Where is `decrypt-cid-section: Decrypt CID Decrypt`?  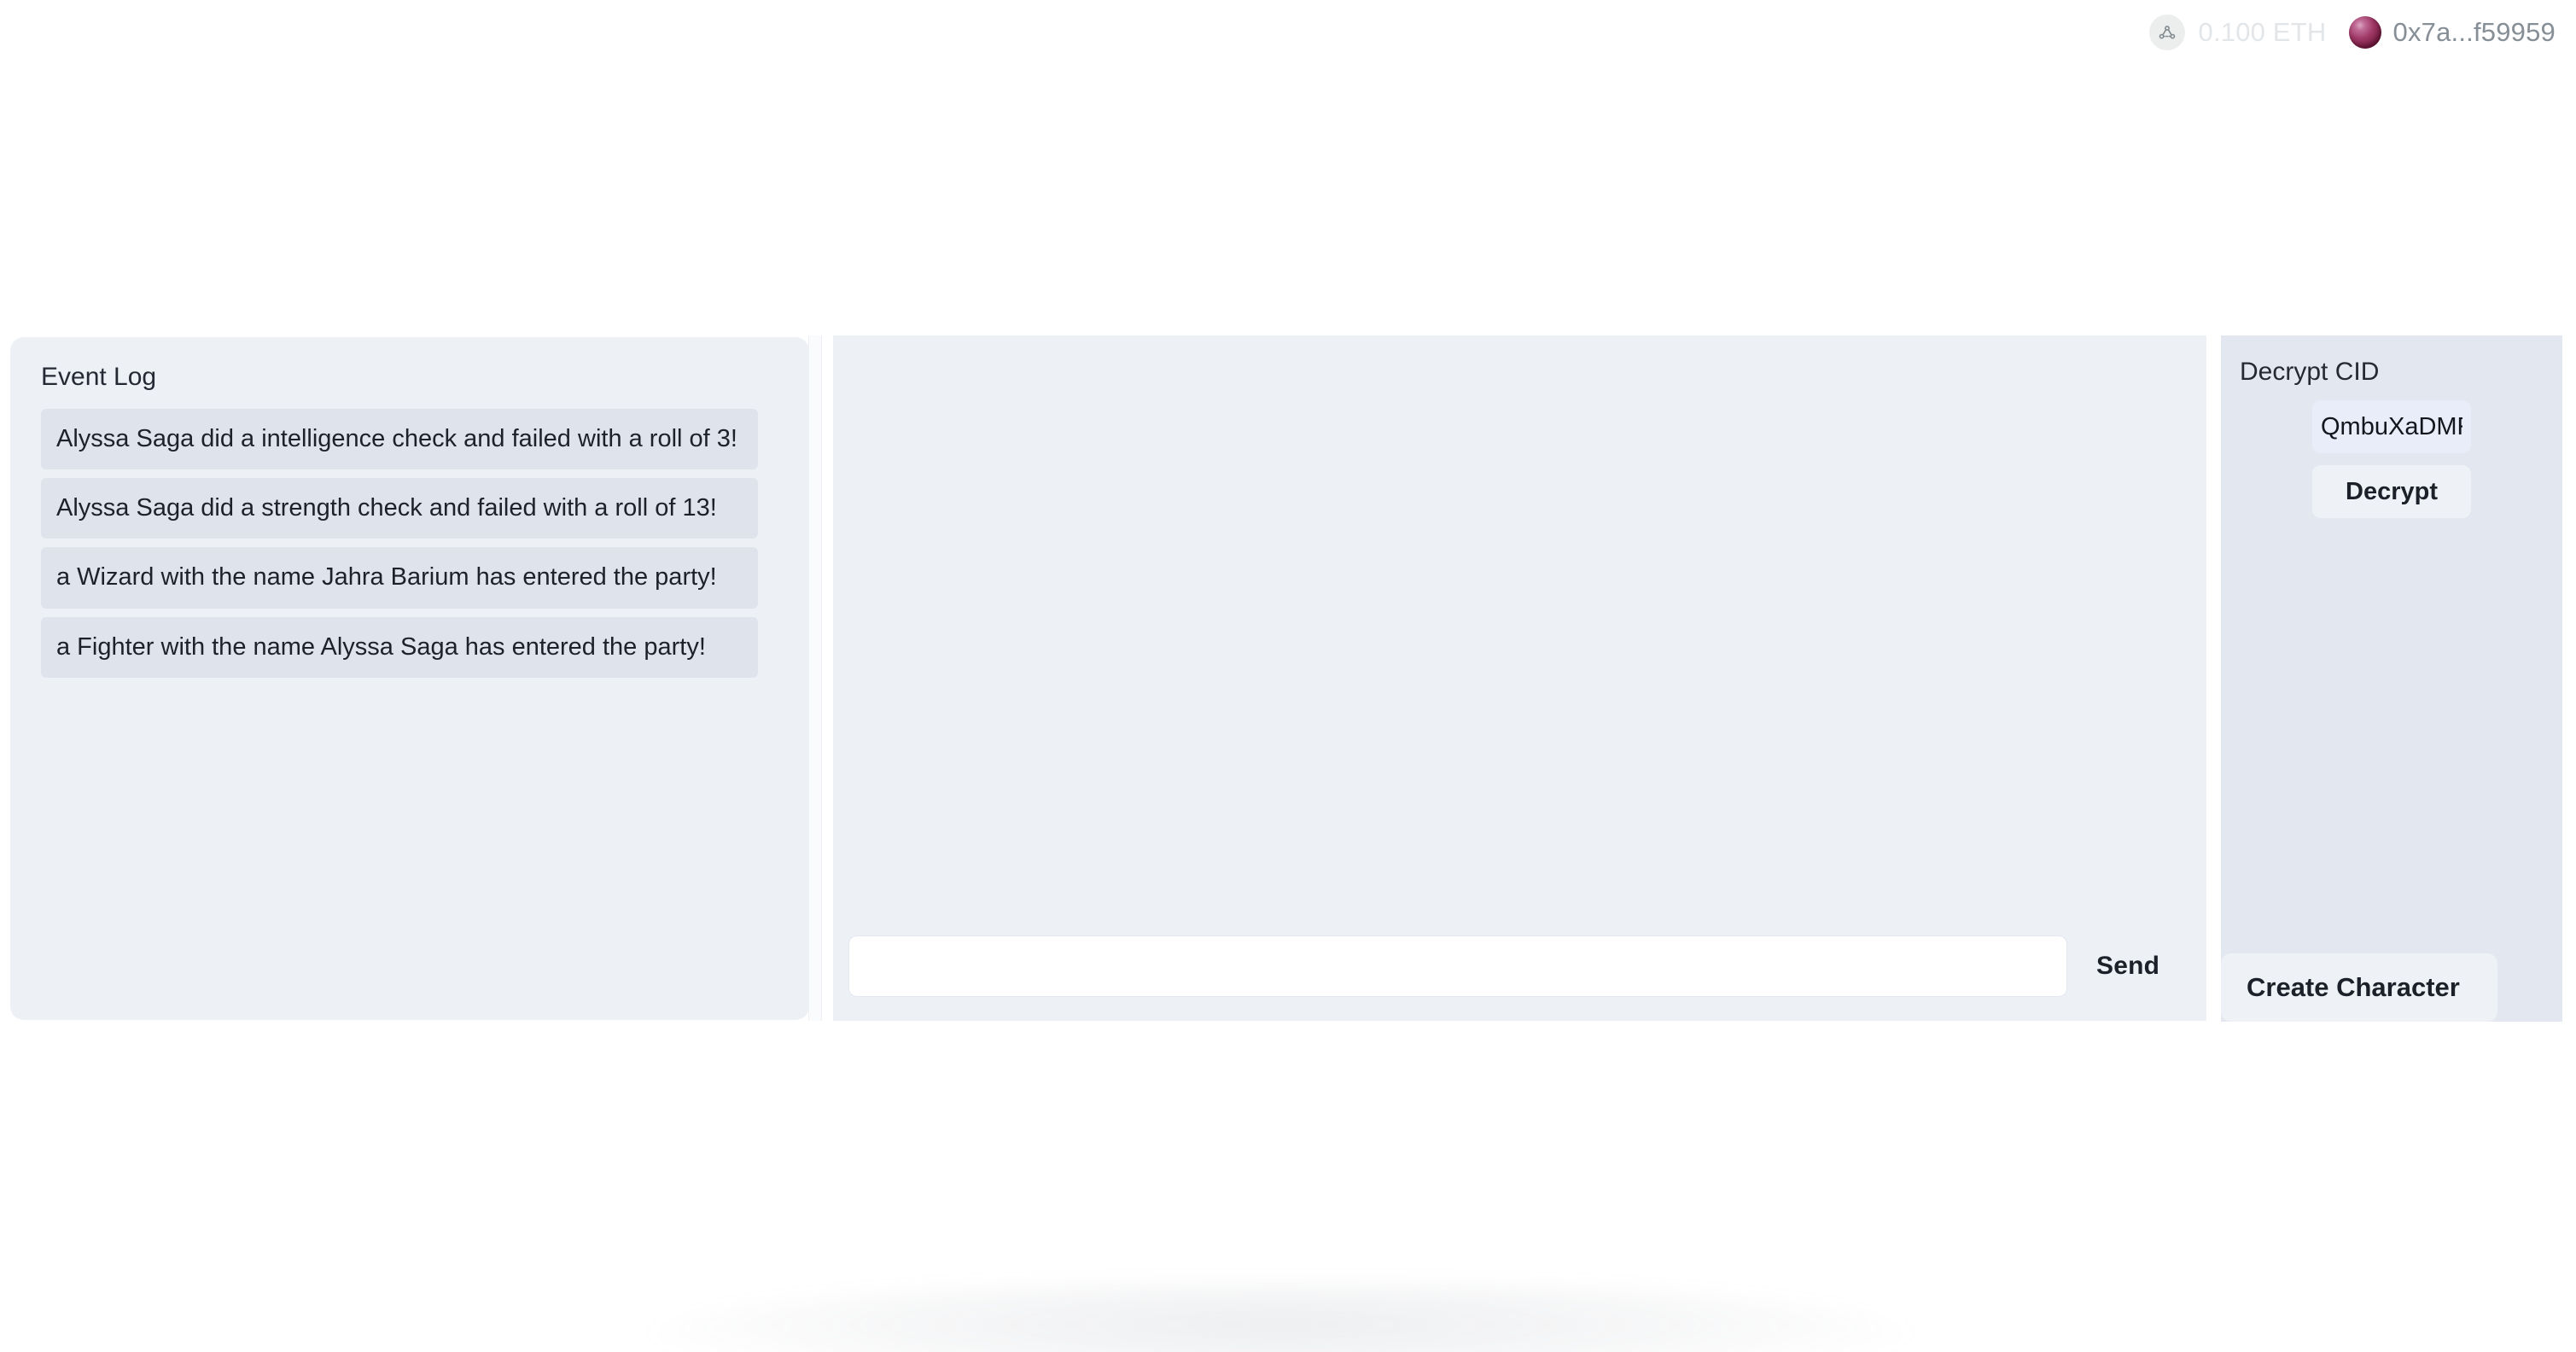
decrypt-cid-section: Decrypt CID Decrypt is located at coordinates (2391, 426).